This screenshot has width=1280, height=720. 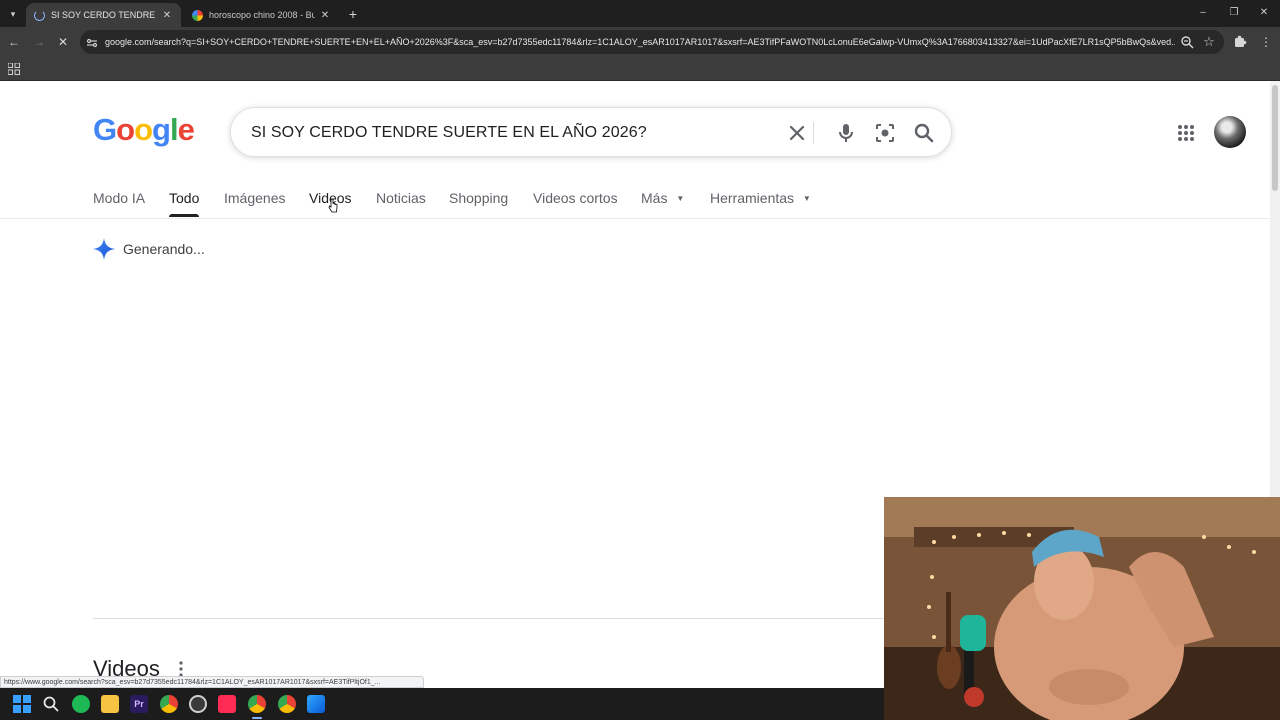 I want to click on webcam-image, so click(x=1082, y=608).